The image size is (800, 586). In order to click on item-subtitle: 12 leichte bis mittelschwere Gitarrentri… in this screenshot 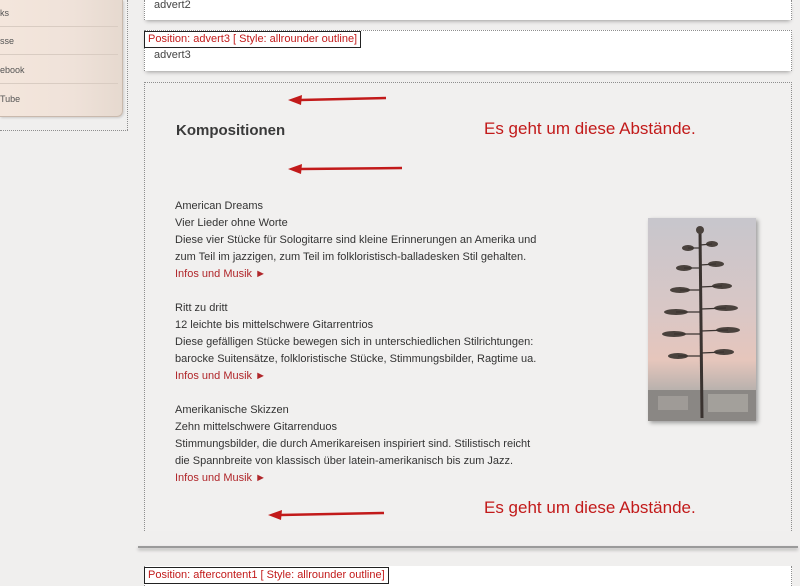, I will do `click(274, 325)`.